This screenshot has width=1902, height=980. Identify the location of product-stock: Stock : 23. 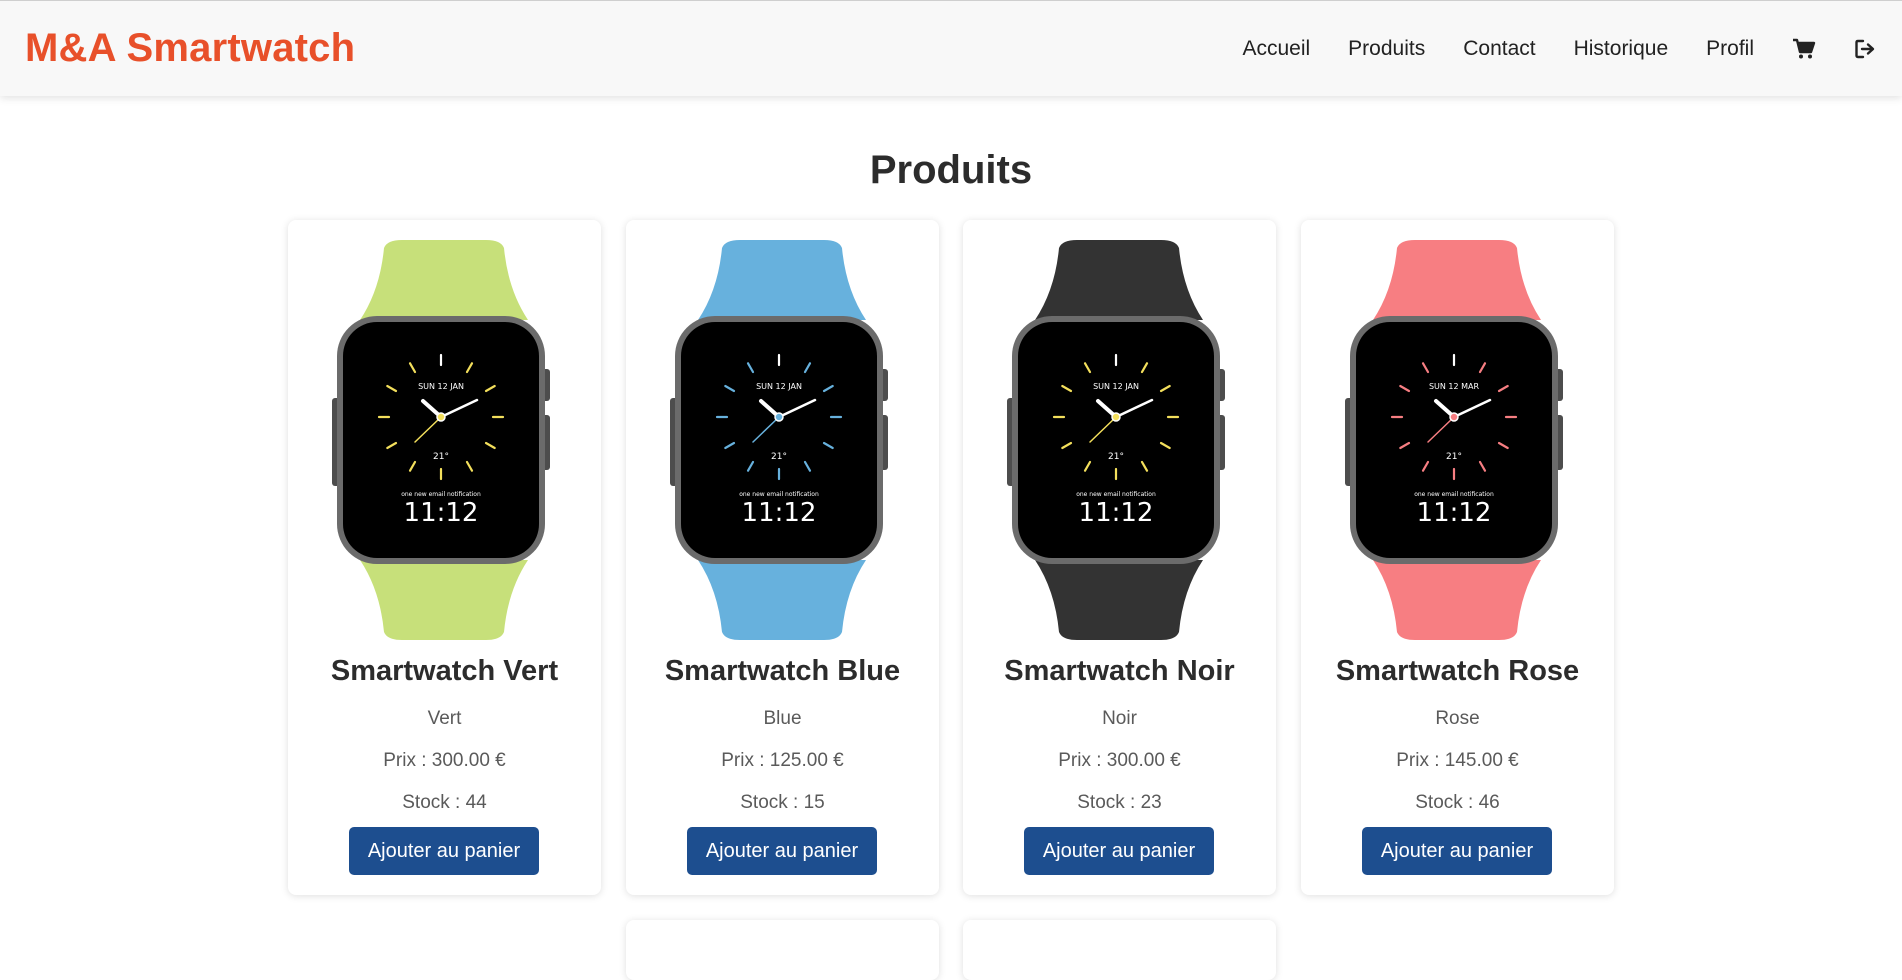
(1119, 802).